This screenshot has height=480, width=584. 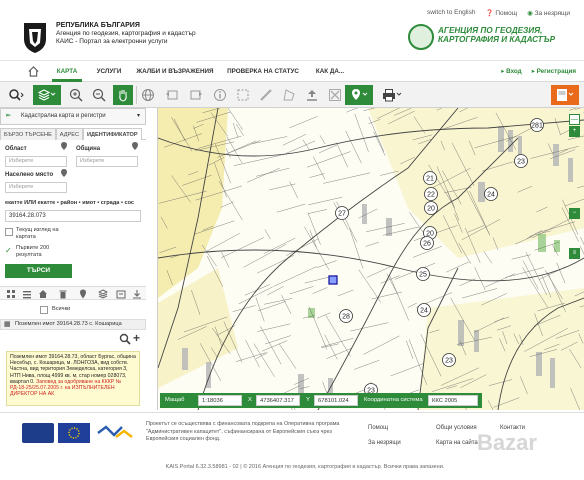 What do you see at coordinates (8, 250) in the screenshot?
I see `check-icon: ✓` at bounding box center [8, 250].